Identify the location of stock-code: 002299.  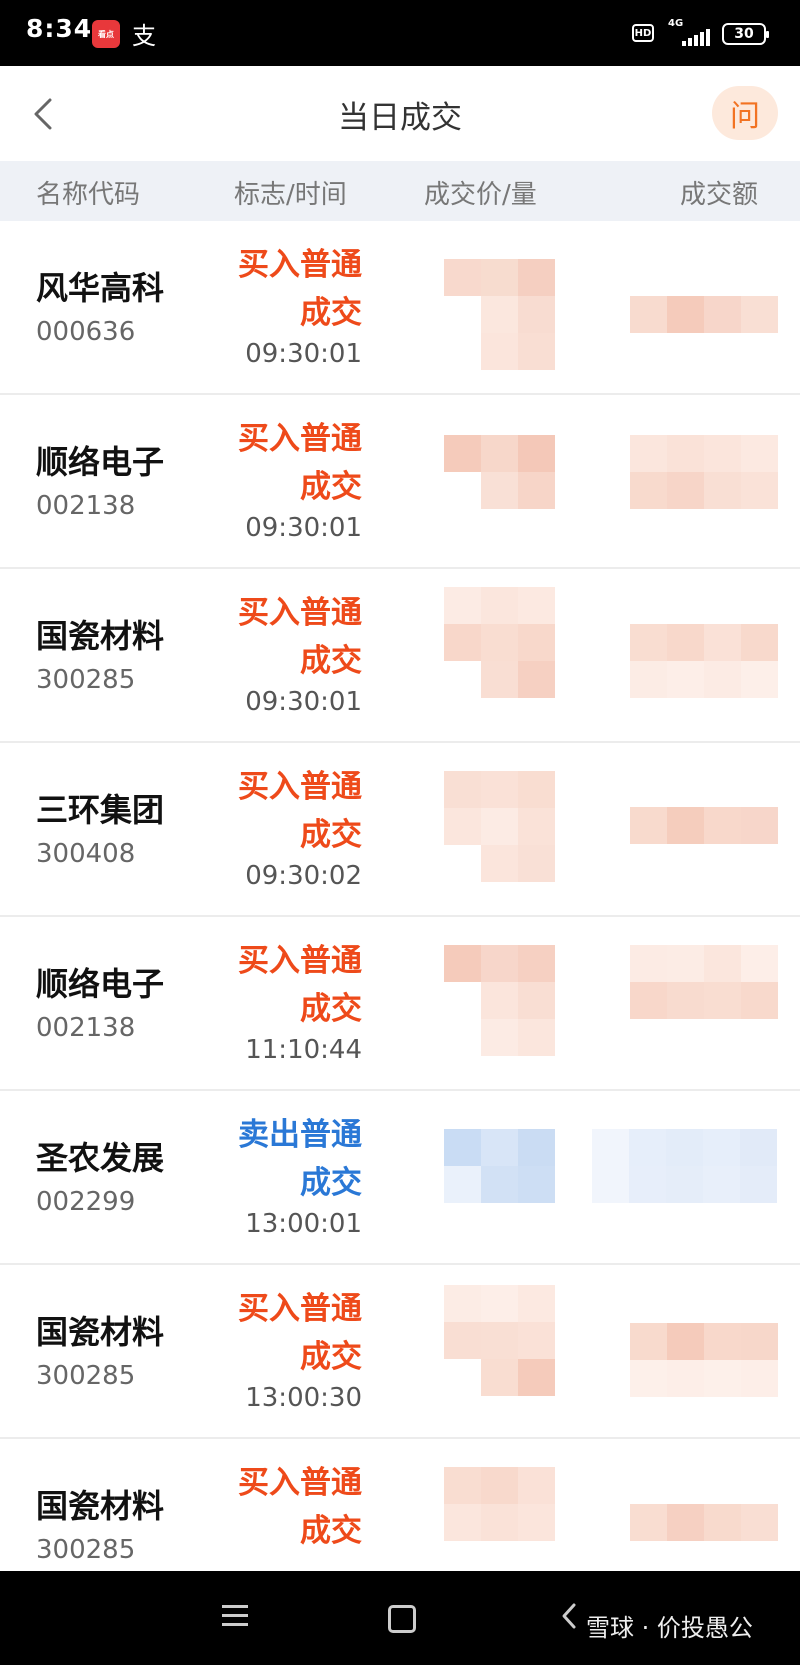
(86, 1202).